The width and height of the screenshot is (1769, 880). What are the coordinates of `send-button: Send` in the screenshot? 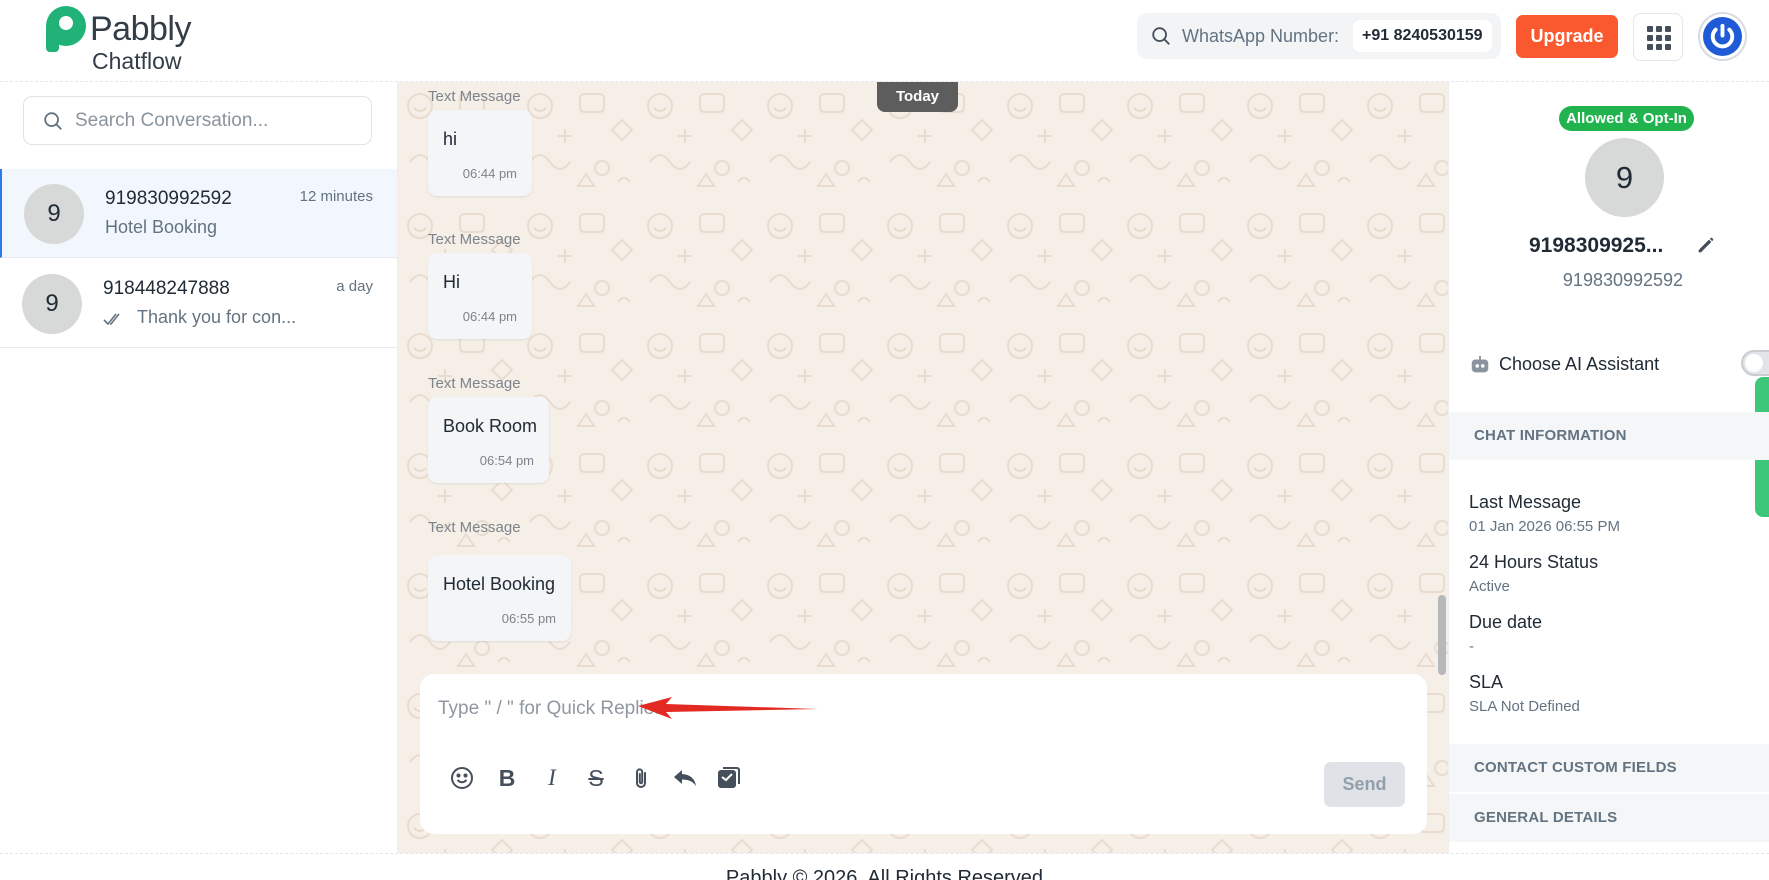 It's located at (1364, 784).